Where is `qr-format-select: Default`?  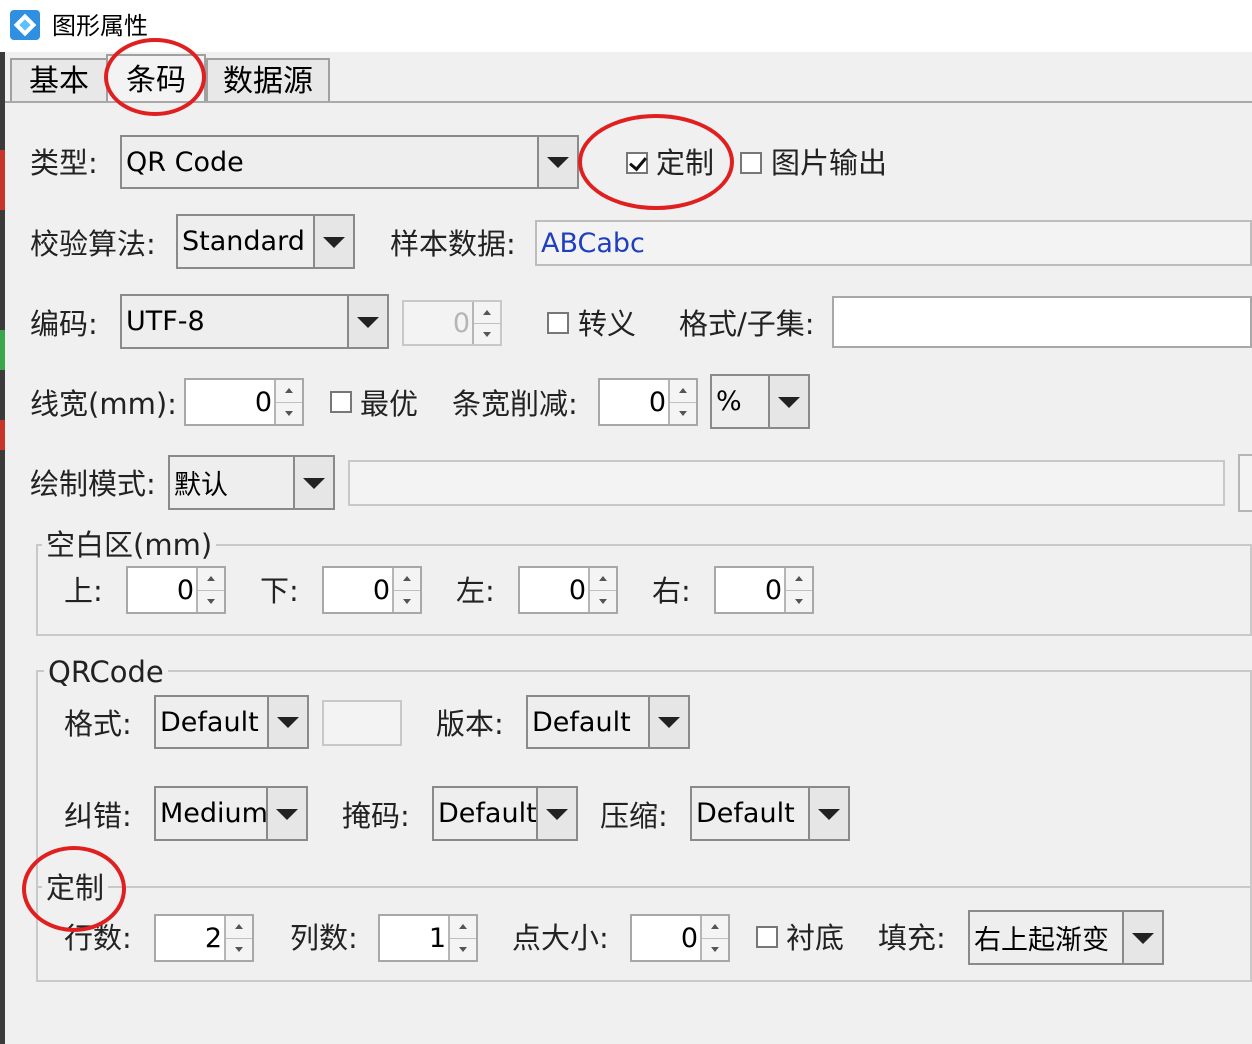 qr-format-select: Default is located at coordinates (231, 722).